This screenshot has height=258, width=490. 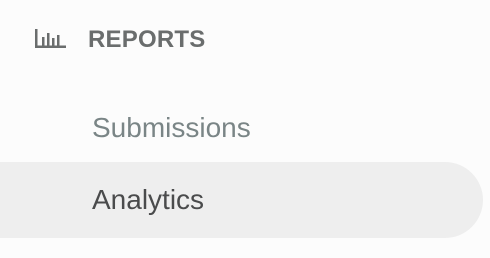 I want to click on reports-section-title: REPORTS, so click(x=147, y=39).